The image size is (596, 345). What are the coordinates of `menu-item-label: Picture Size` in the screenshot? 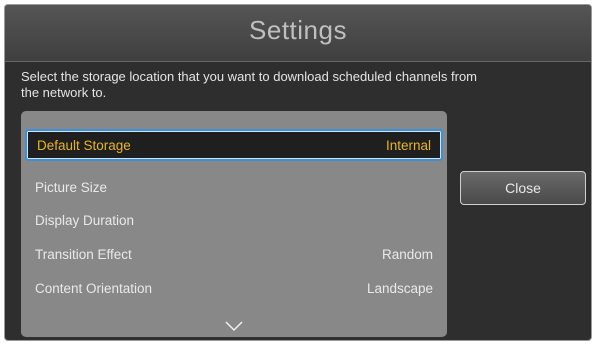 It's located at (71, 187).